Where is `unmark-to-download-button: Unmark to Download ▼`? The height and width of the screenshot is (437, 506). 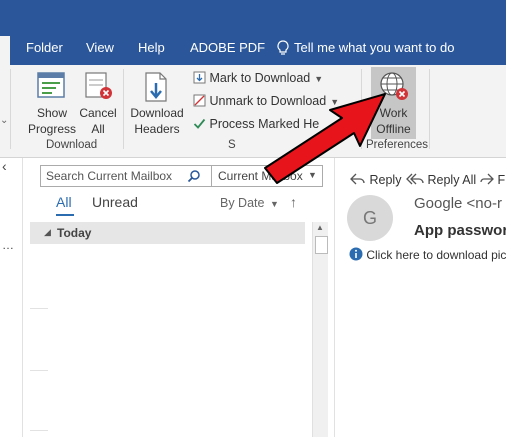
unmark-to-download-button: Unmark to Download ▼ is located at coordinates (266, 101).